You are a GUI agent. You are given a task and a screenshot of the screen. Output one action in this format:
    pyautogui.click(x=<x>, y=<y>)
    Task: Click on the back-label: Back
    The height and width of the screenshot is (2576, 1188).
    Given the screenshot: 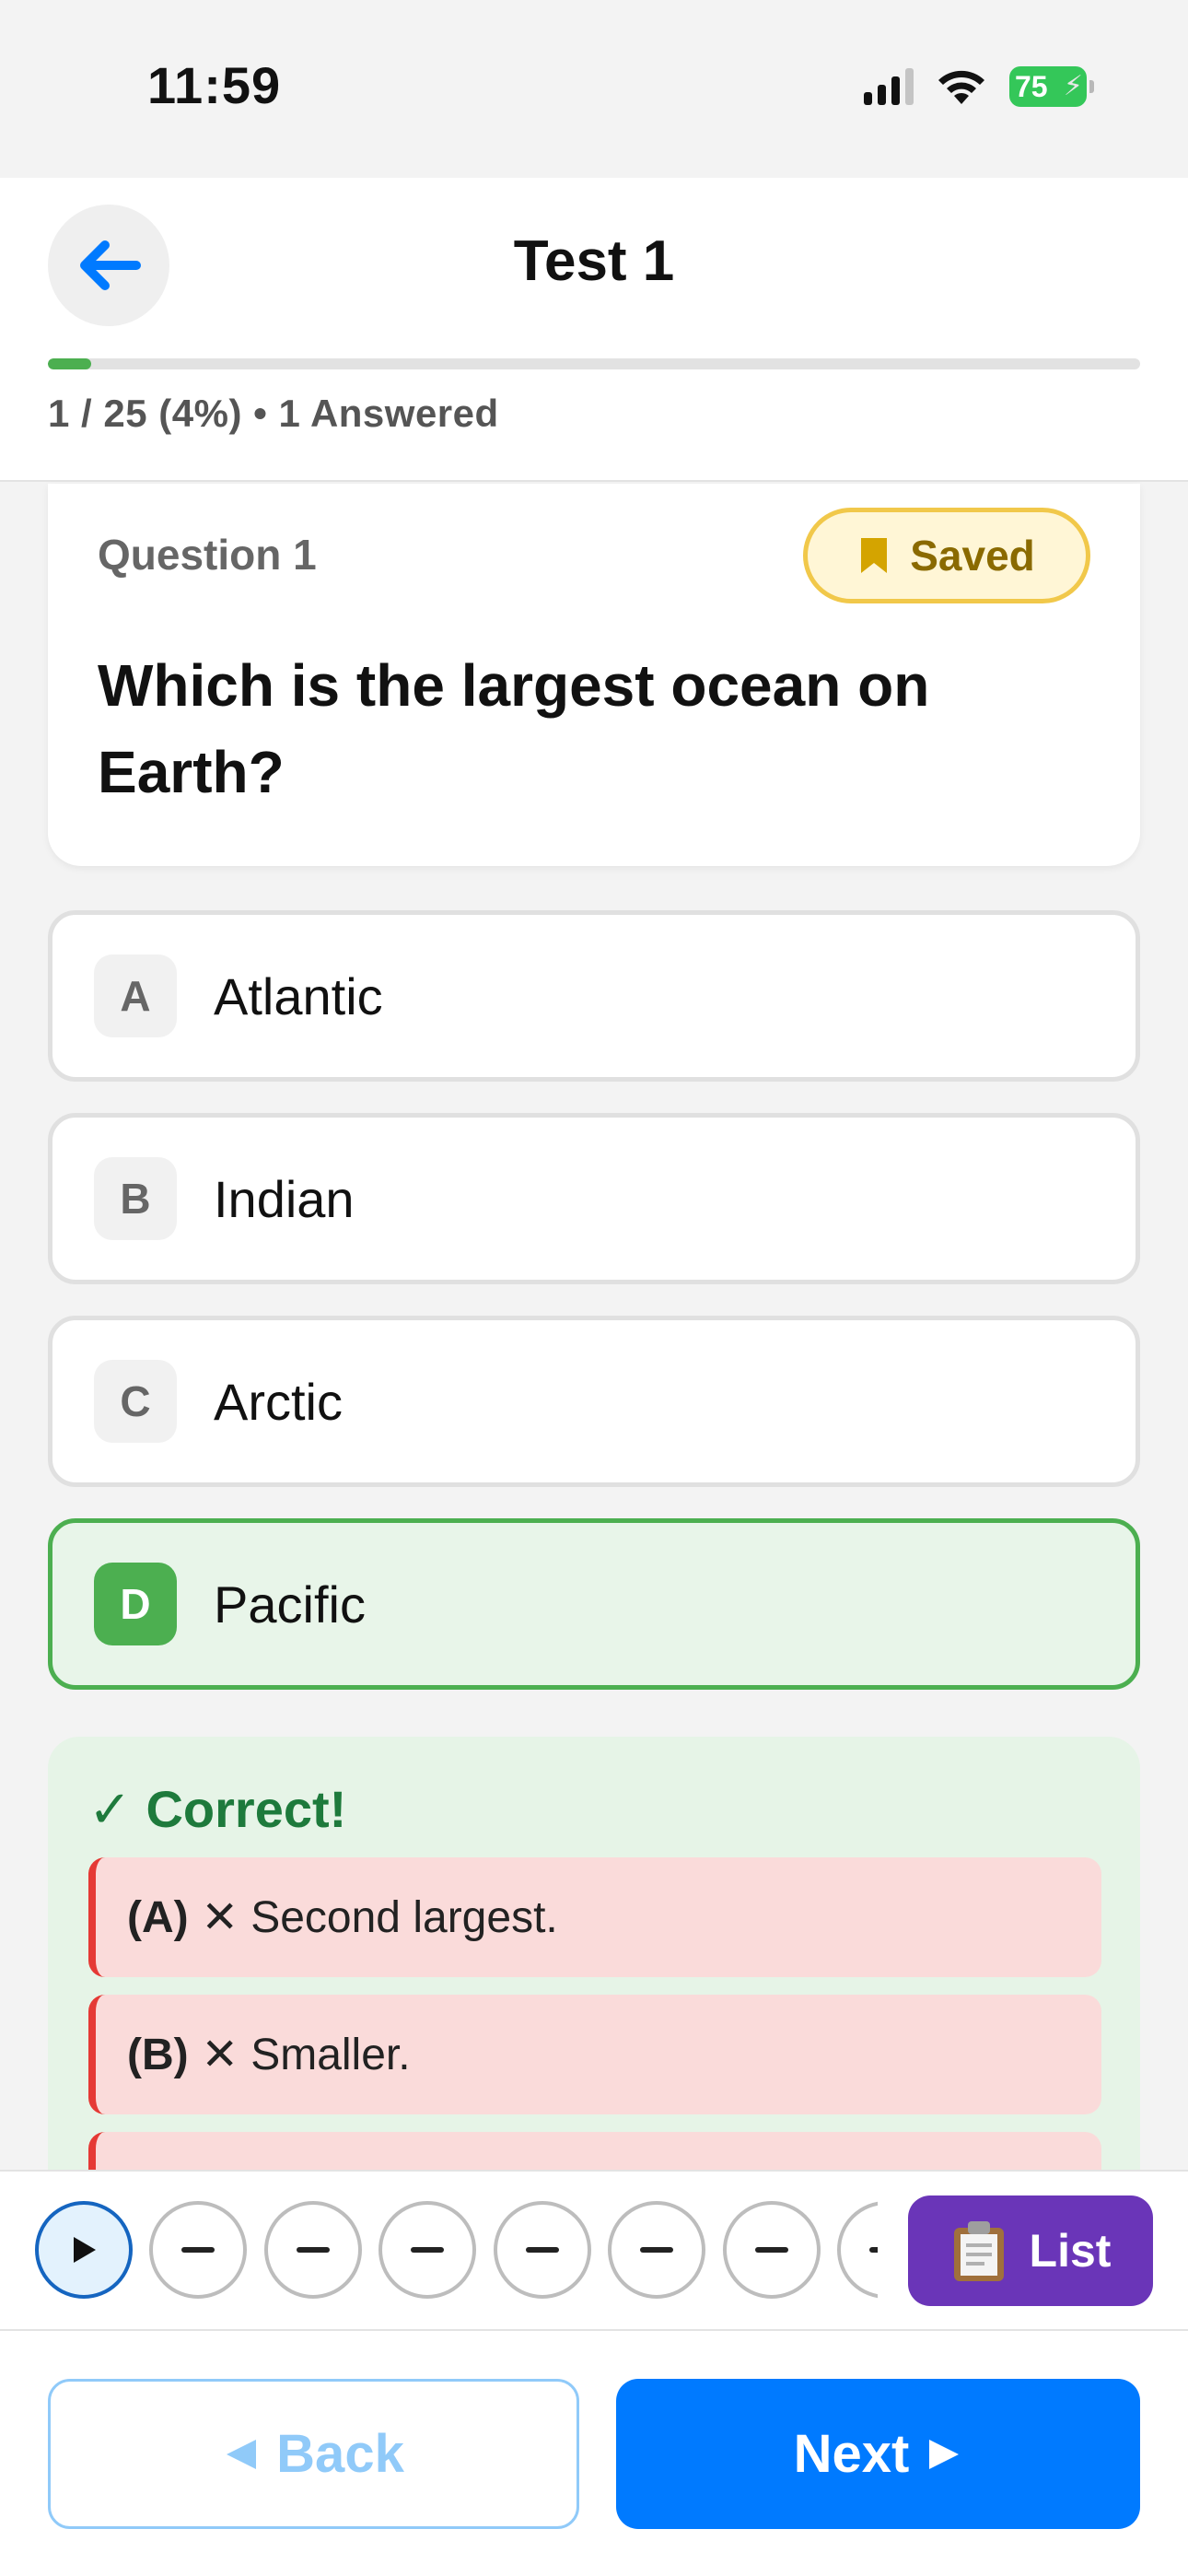 What is the action you would take?
    pyautogui.click(x=340, y=2454)
    